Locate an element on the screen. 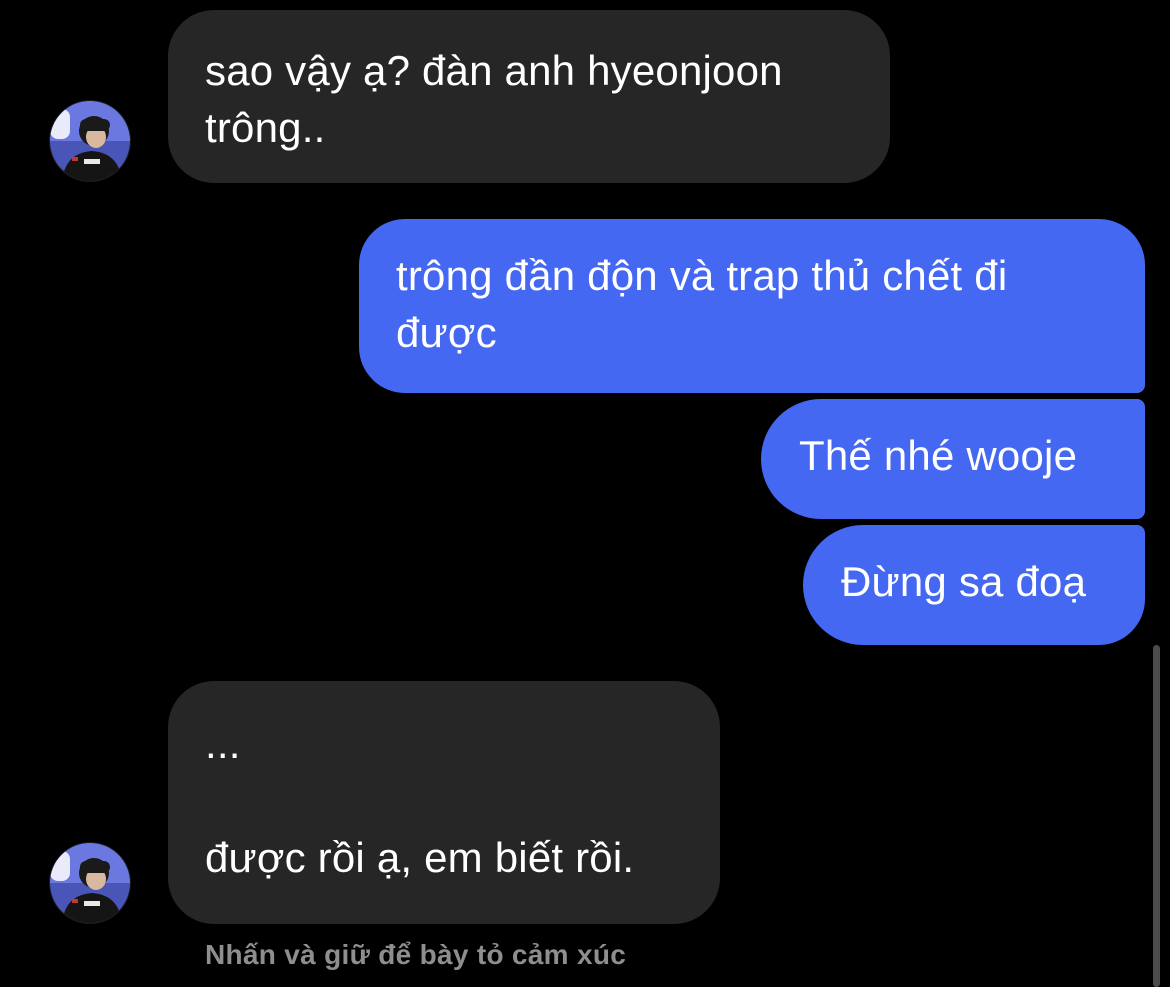 This screenshot has height=987, width=1170. scrollbar is located at coordinates (1156, 816).